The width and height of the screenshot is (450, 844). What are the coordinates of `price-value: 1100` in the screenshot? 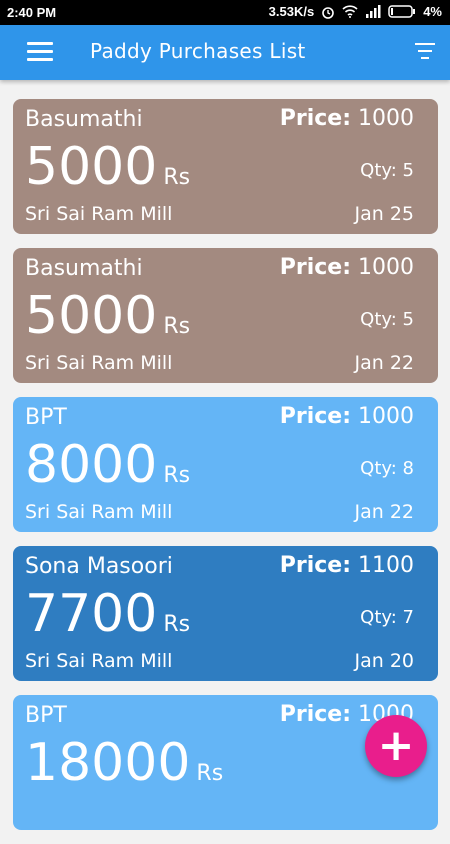 It's located at (386, 565).